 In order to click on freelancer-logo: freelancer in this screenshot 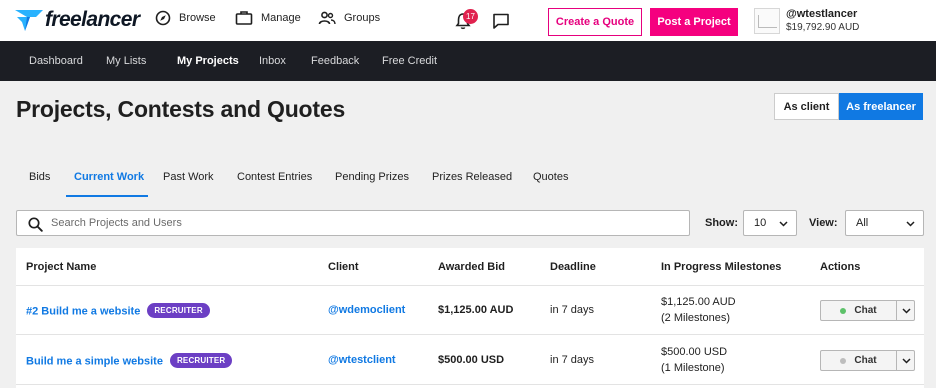, I will do `click(77, 20)`.